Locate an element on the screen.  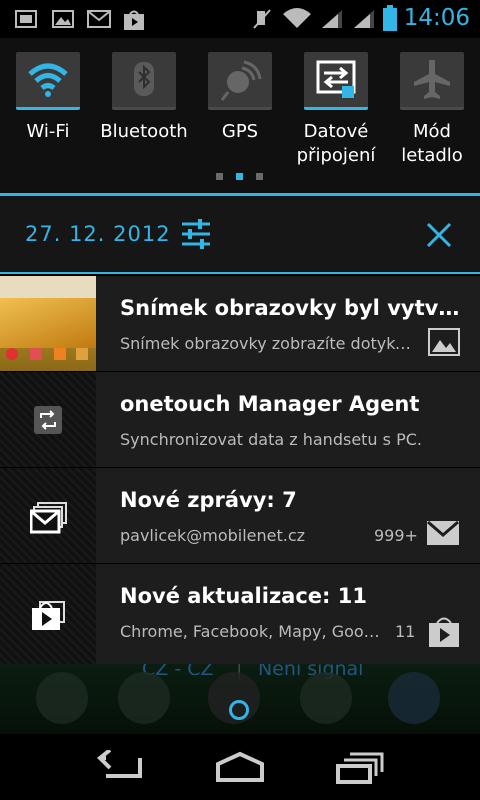
data-icon is located at coordinates (336, 79).